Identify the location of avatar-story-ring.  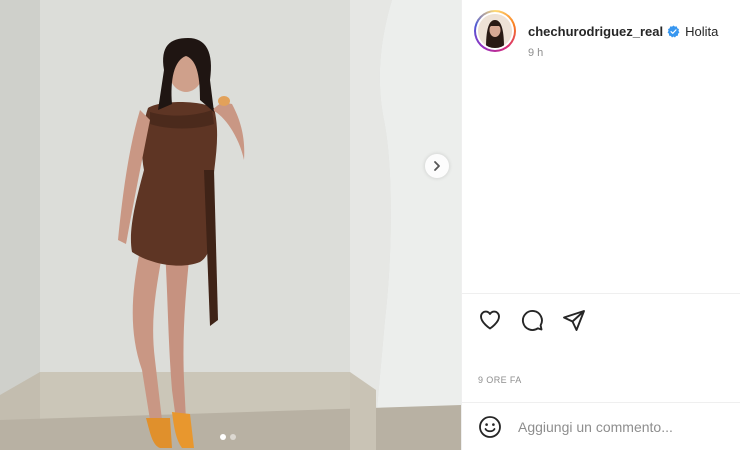
(495, 31).